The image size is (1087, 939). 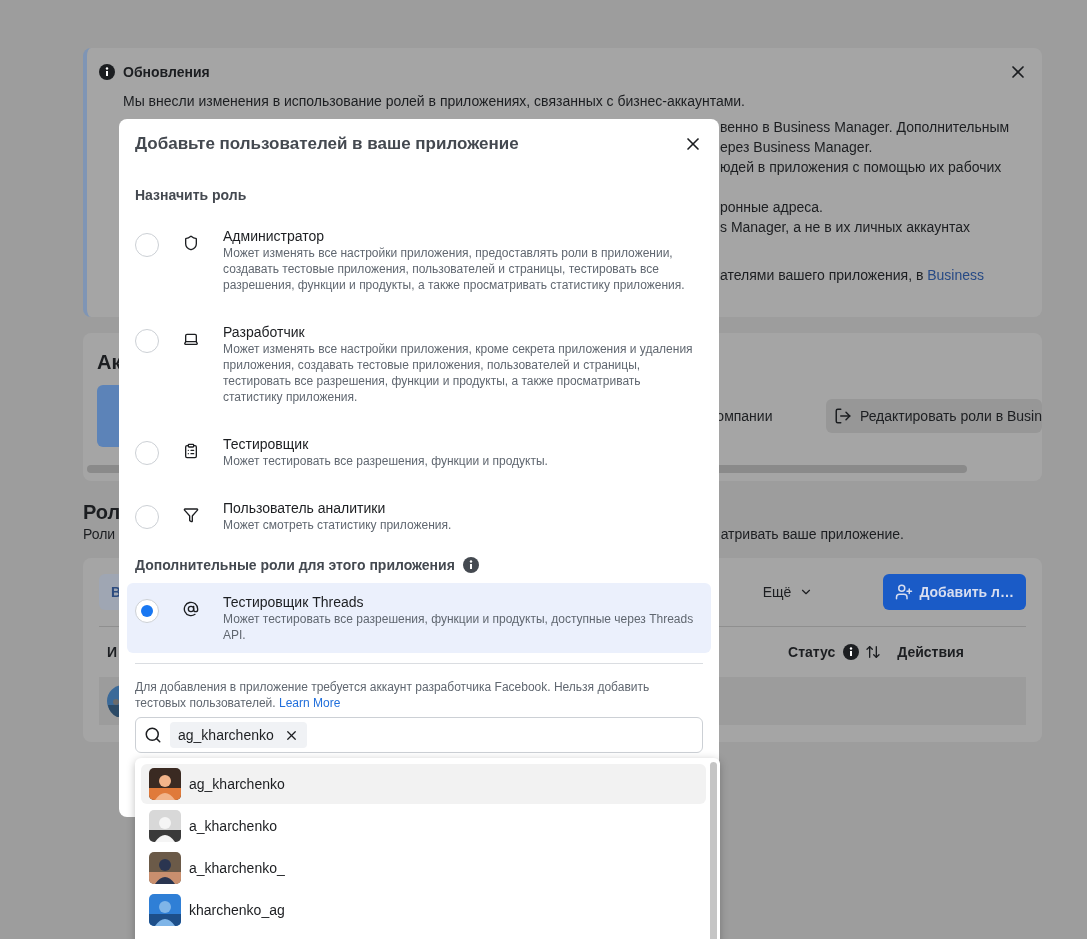 I want to click on suggestion-item: ag_kharchenko, so click(x=423, y=784).